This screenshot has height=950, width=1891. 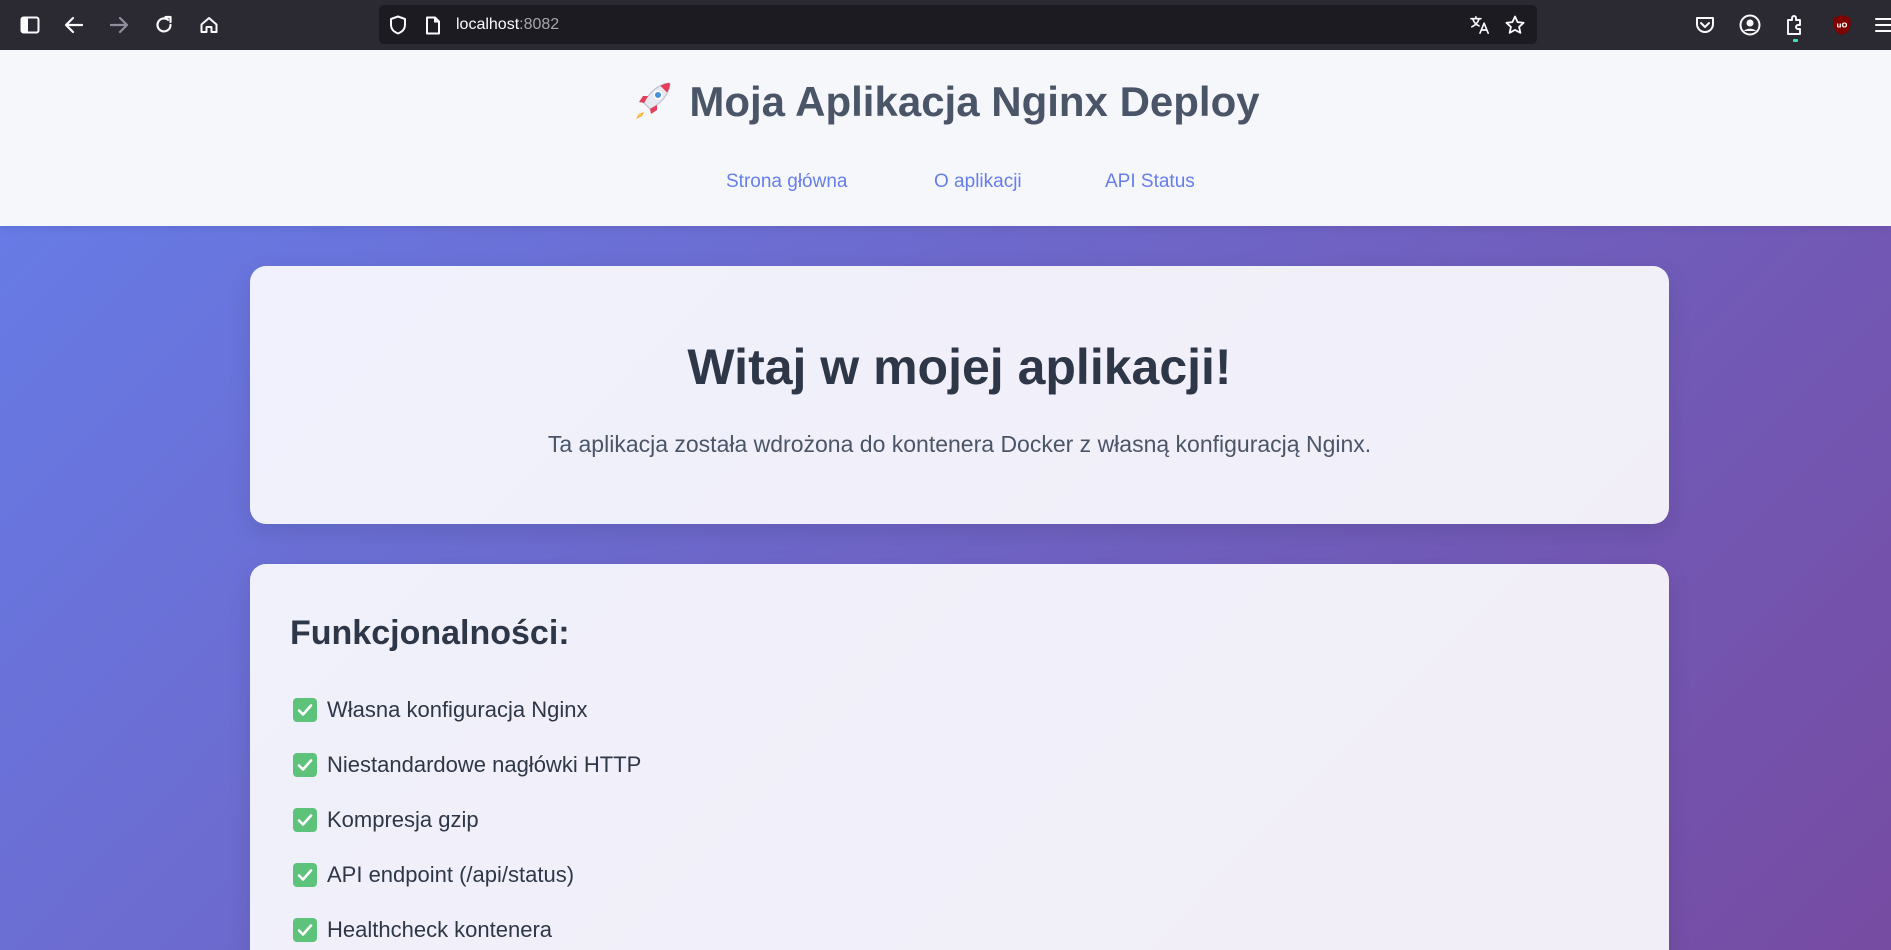 I want to click on url-text: localhost:8082, so click(x=507, y=25).